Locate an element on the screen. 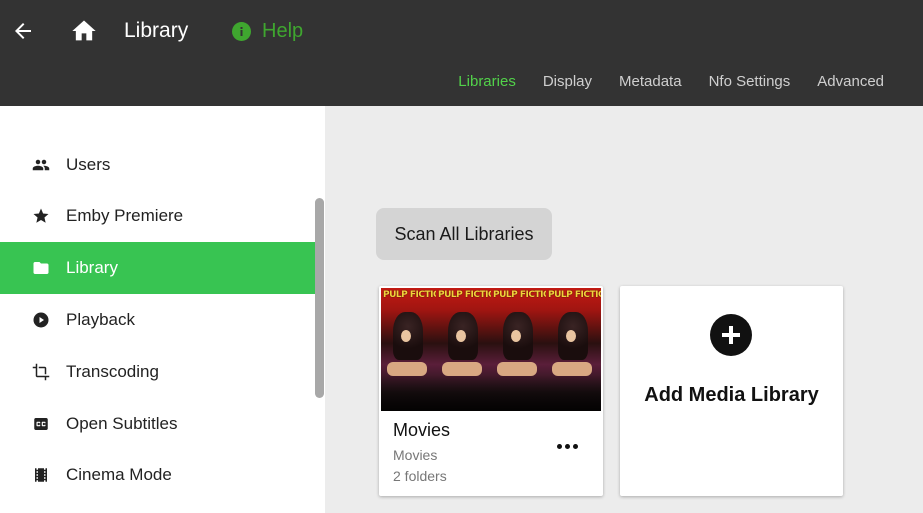 The height and width of the screenshot is (513, 923). back-button is located at coordinates (23, 31).